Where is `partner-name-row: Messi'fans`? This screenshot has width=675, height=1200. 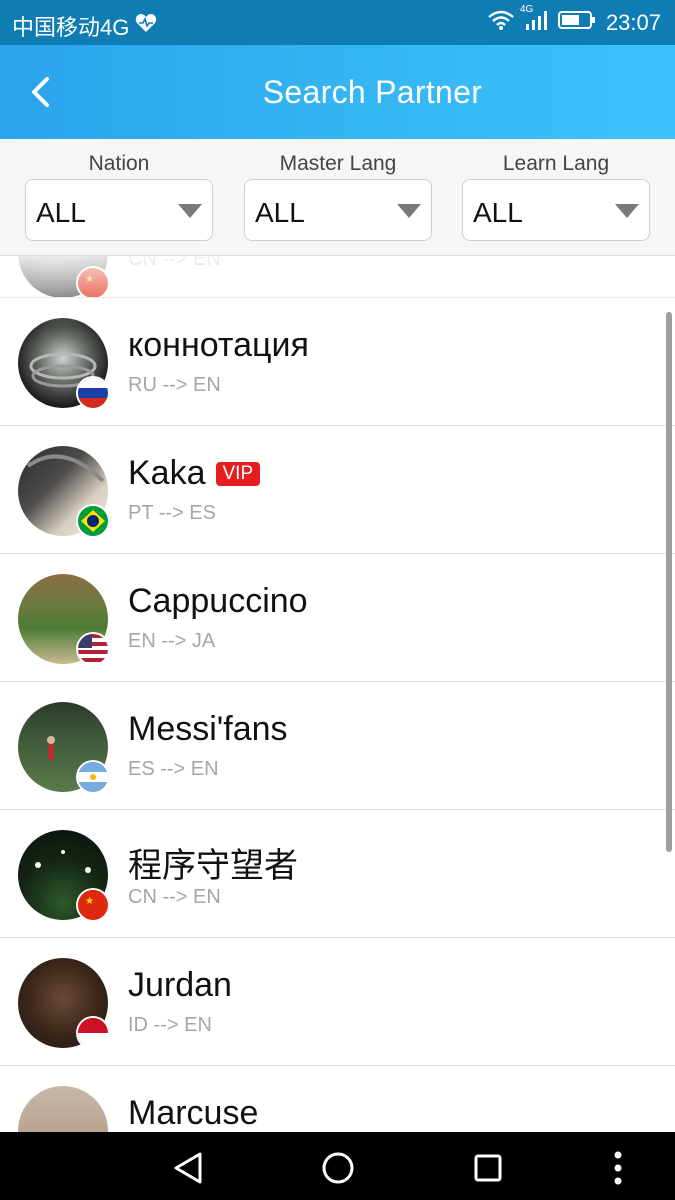 partner-name-row: Messi'fans is located at coordinates (208, 729).